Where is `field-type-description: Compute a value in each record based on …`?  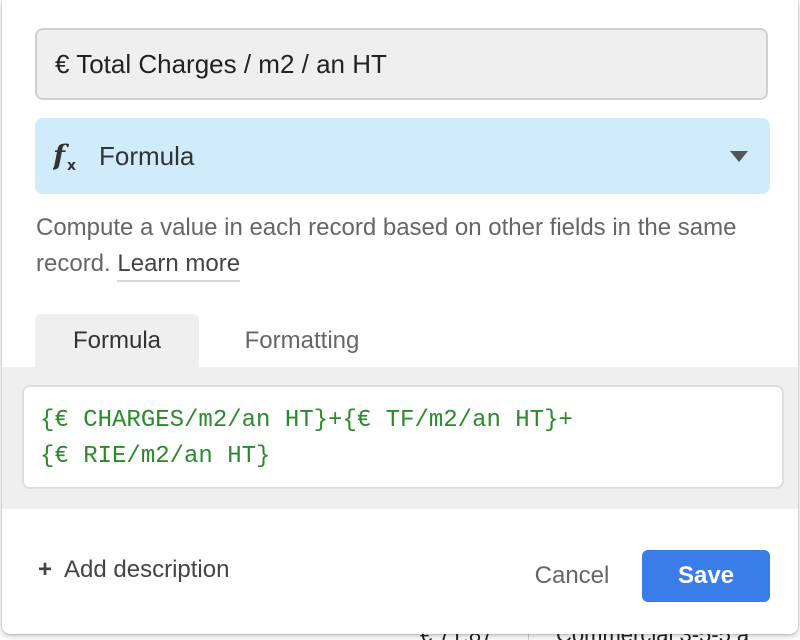 field-type-description: Compute a value in each record based on … is located at coordinates (406, 246).